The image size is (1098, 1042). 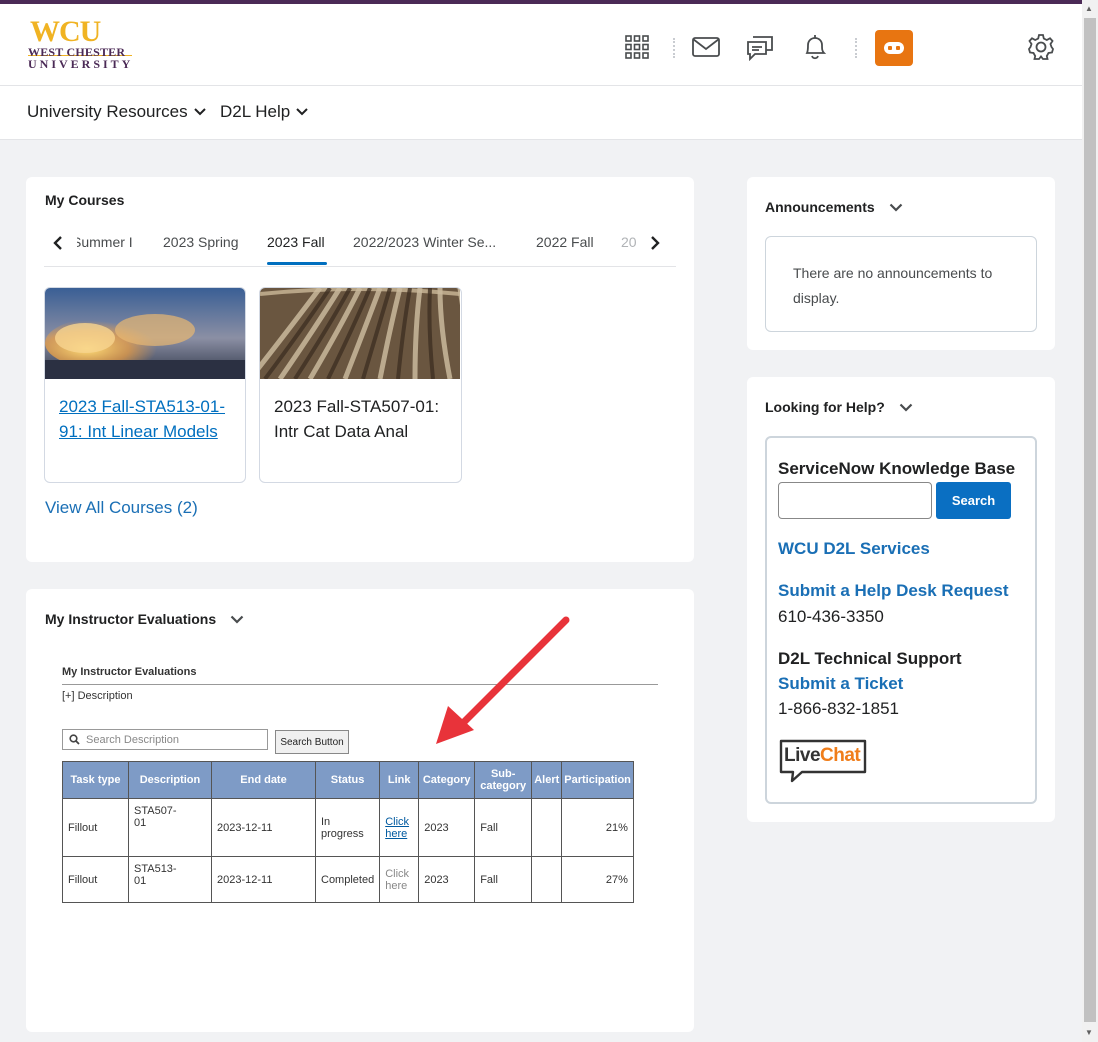 What do you see at coordinates (840, 755) in the screenshot?
I see `livechat-chat: Chat` at bounding box center [840, 755].